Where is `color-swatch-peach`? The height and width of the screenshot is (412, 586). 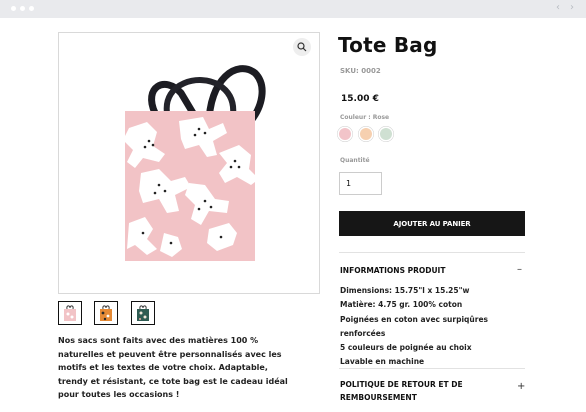 color-swatch-peach is located at coordinates (366, 134).